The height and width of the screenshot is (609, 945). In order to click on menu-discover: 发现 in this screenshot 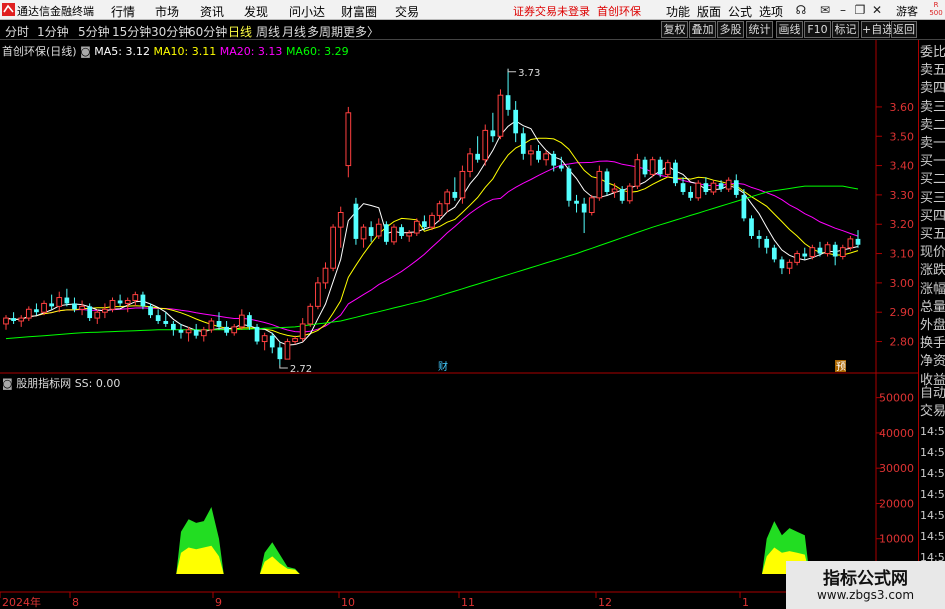, I will do `click(256, 11)`.